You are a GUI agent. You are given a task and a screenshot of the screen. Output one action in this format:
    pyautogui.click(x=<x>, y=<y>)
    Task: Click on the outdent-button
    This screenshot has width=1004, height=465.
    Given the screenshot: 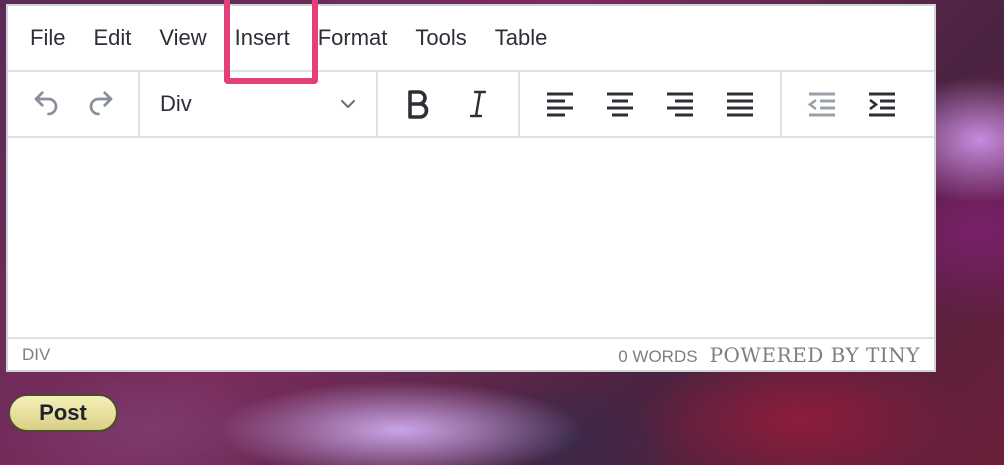 What is the action you would take?
    pyautogui.click(x=822, y=104)
    